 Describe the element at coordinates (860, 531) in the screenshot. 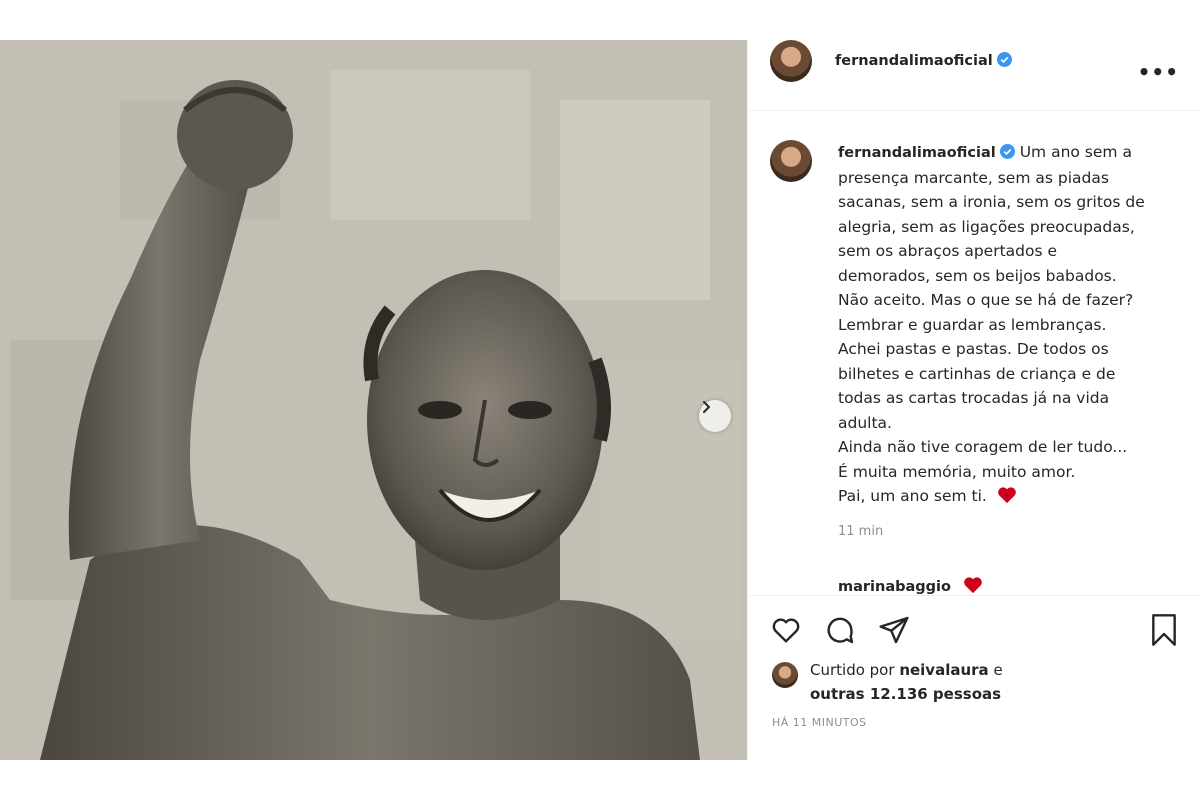

I see `caption-timestamp: 11 min` at that location.